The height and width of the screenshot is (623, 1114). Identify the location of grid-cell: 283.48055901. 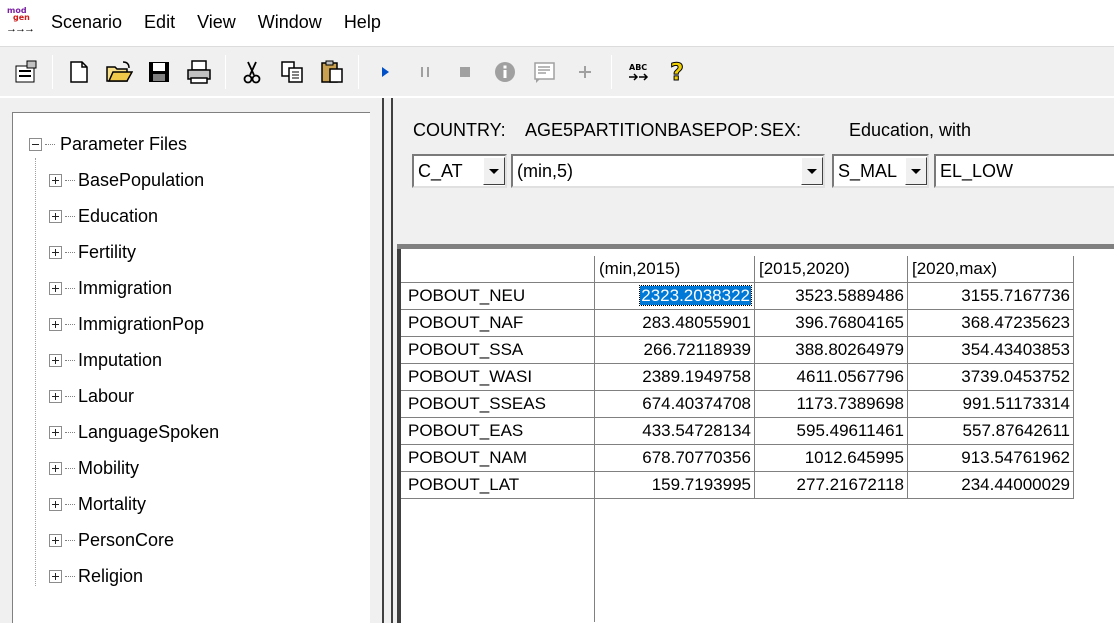
(675, 323).